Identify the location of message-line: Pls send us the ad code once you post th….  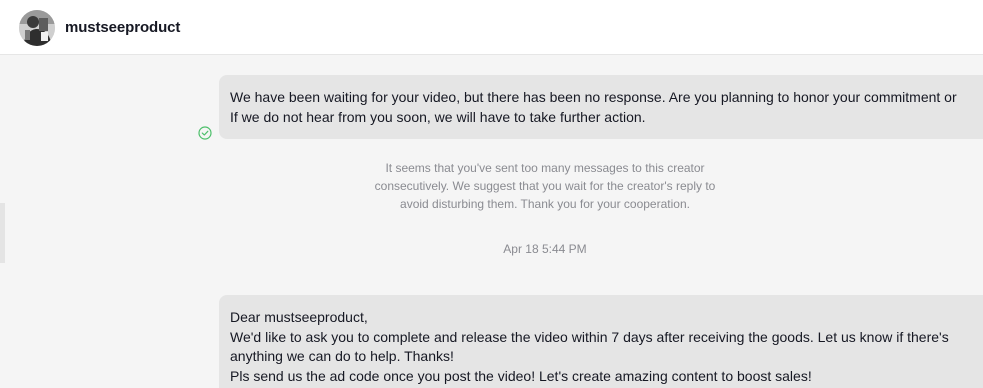
(521, 375).